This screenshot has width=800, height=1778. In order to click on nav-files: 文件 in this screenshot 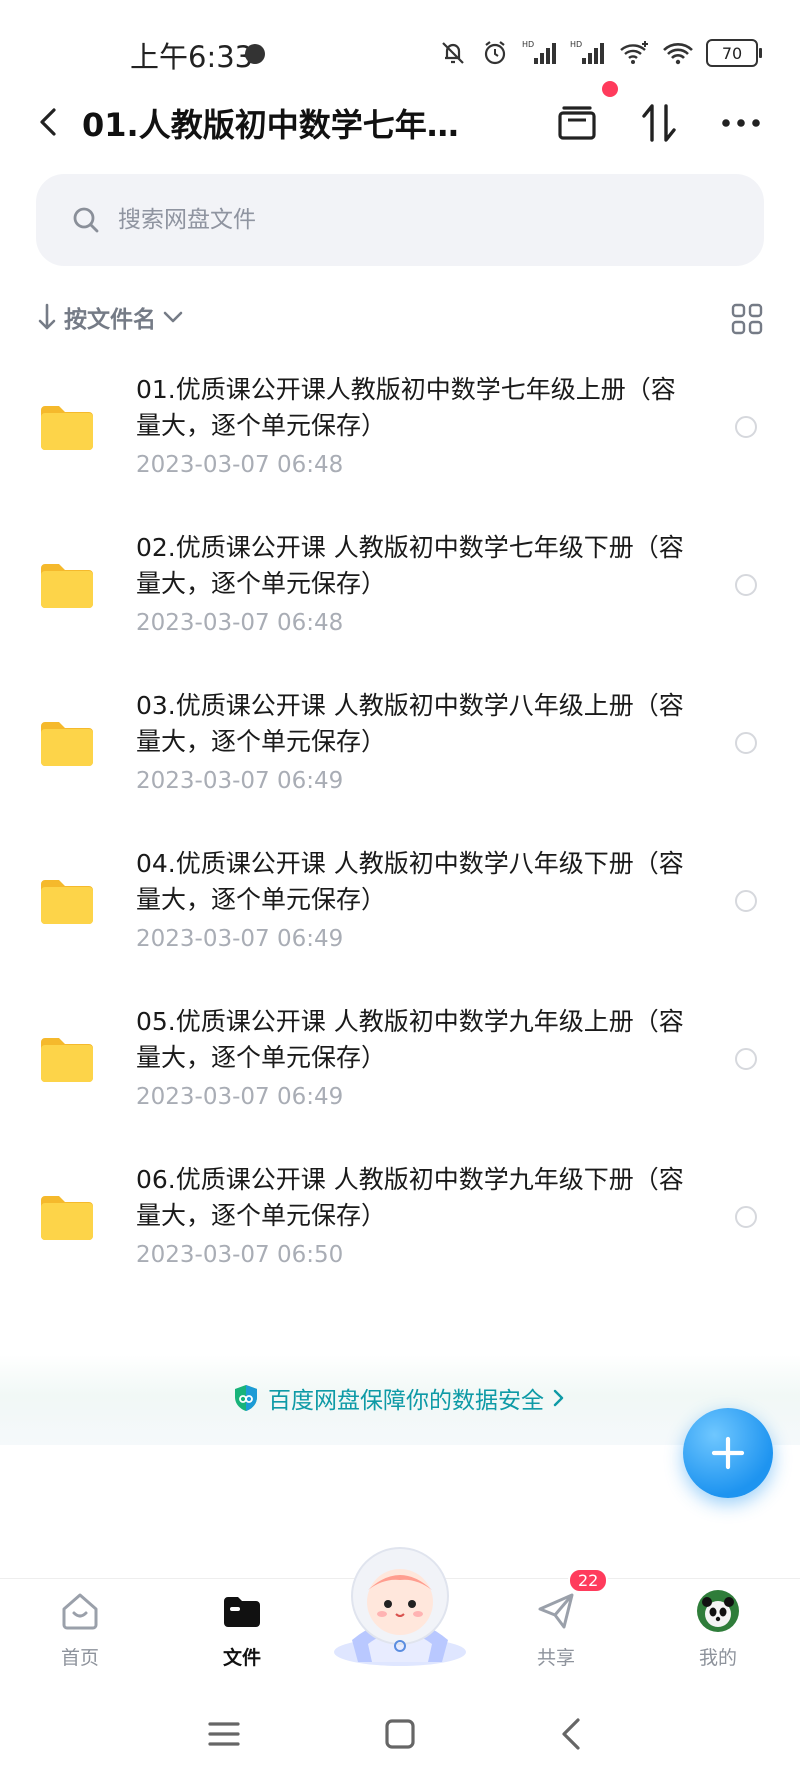, I will do `click(242, 1629)`.